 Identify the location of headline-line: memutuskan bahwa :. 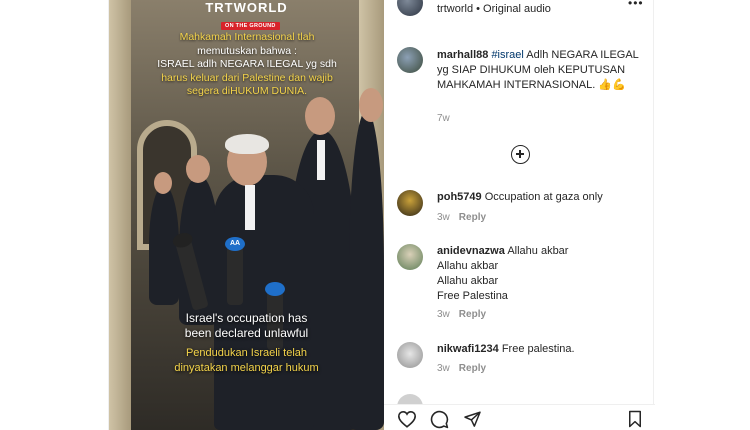
(247, 50).